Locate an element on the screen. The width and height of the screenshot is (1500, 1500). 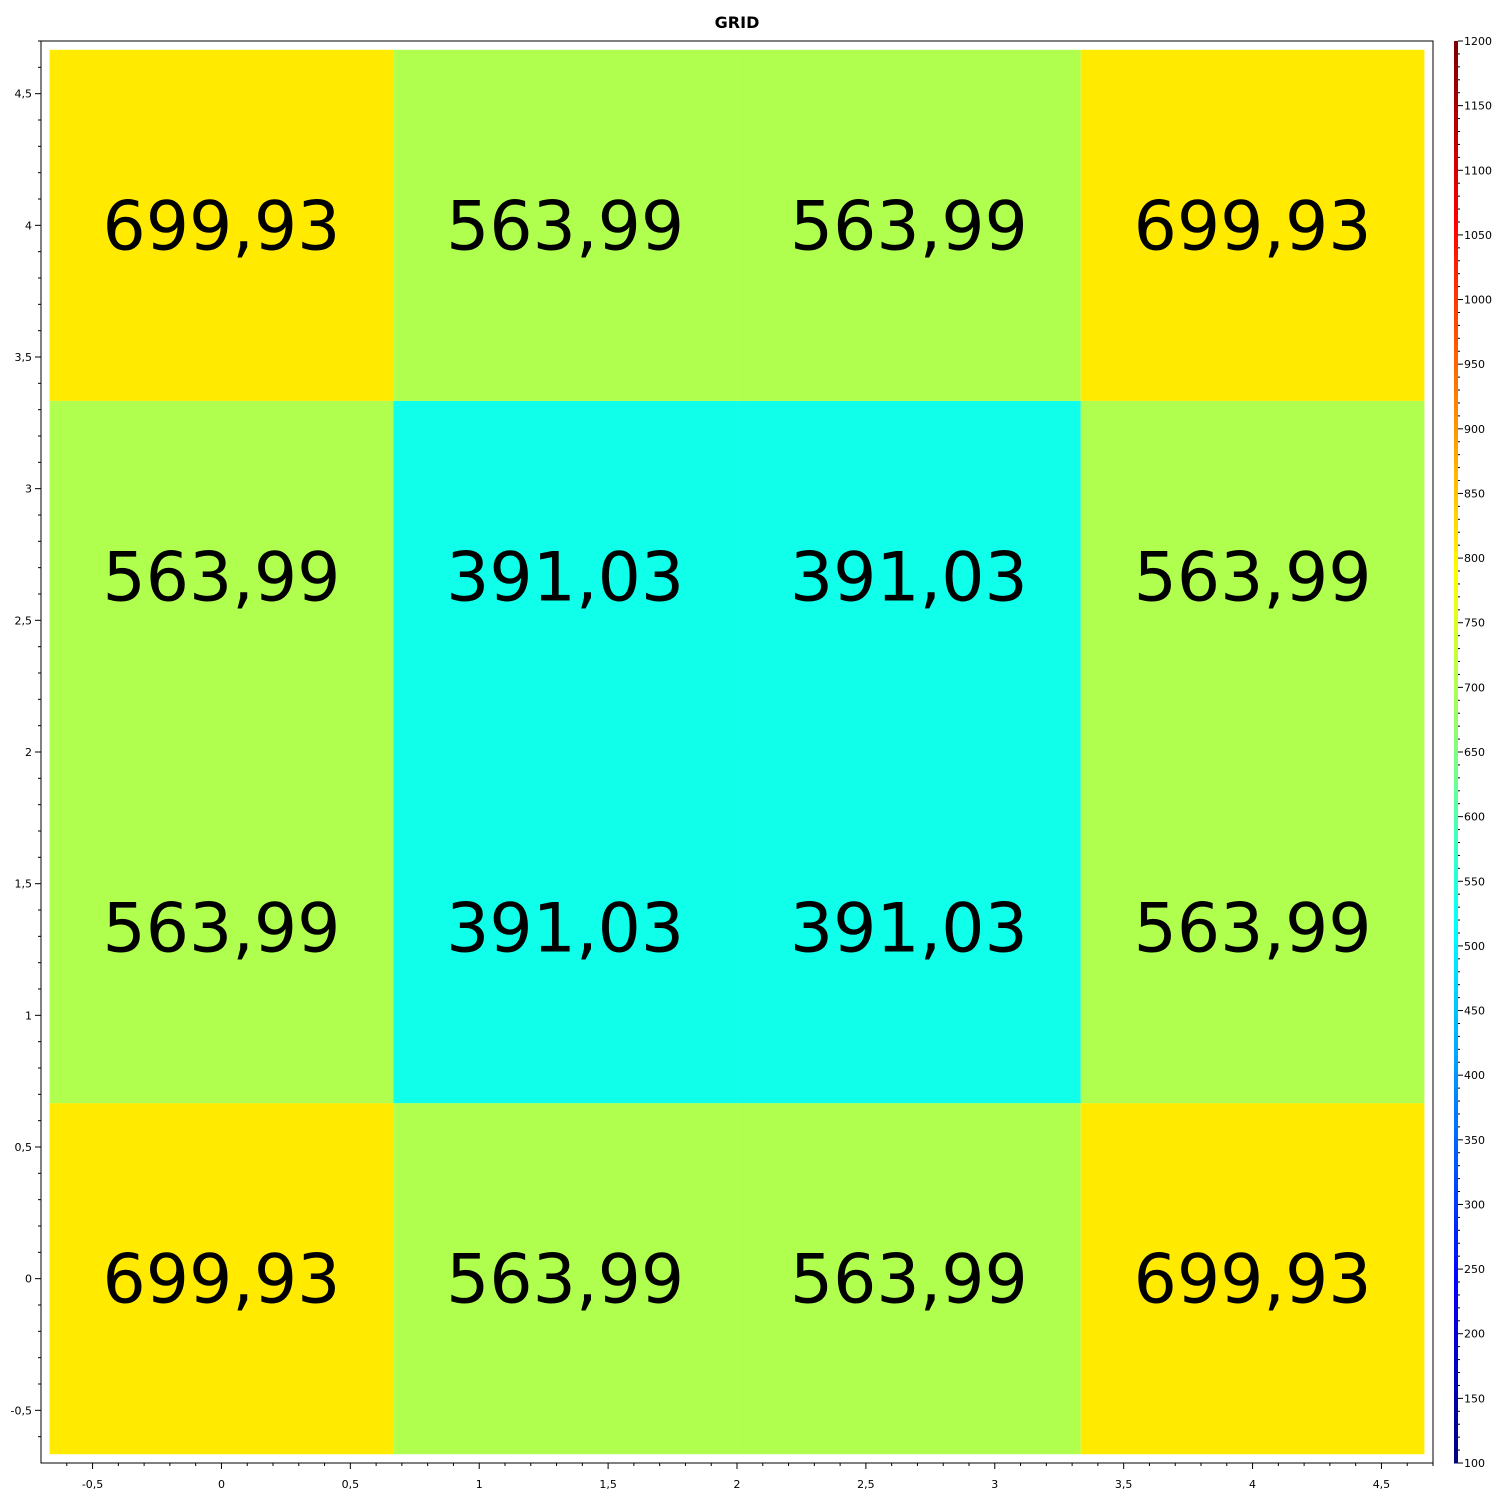
colorbar-tick-label: 1100 is located at coordinates (1478, 170).